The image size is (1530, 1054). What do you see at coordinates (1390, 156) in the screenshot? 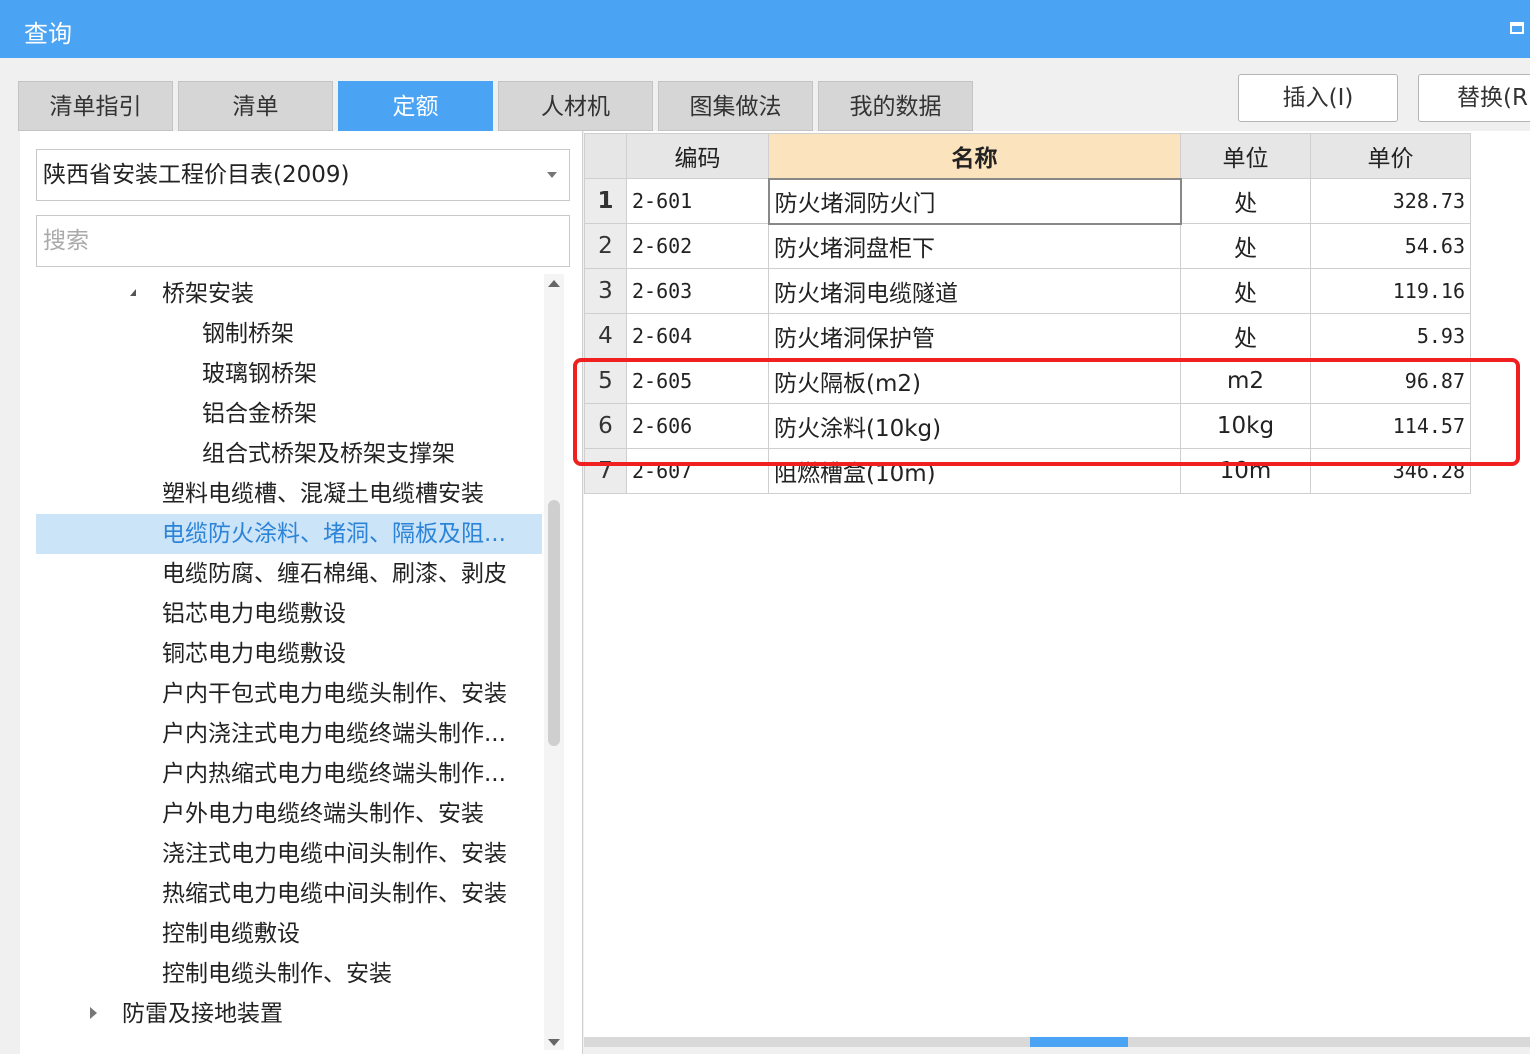
I see `price-header: 单价` at bounding box center [1390, 156].